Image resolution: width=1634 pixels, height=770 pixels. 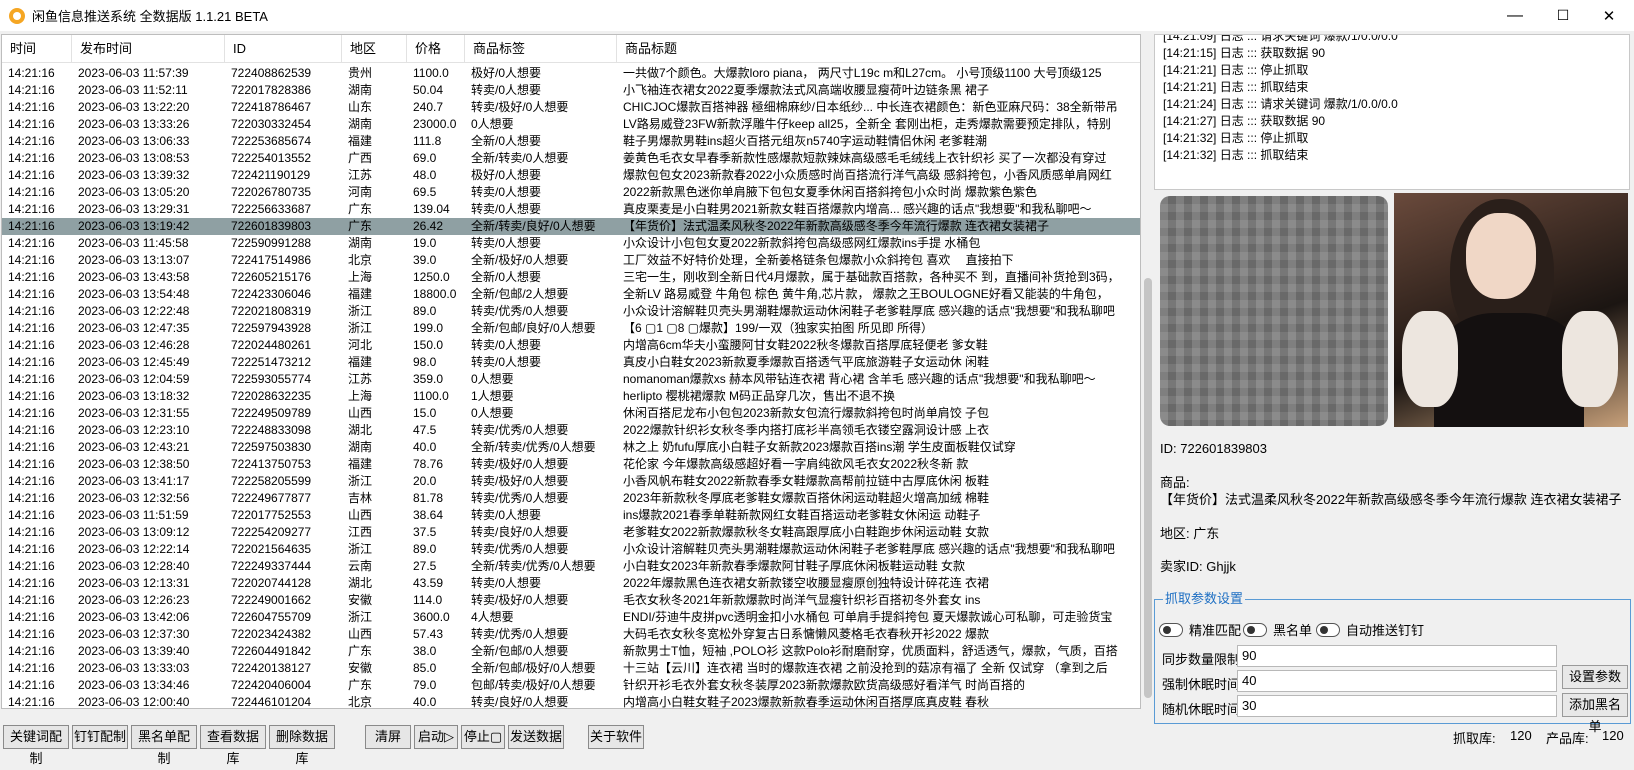 What do you see at coordinates (134, 464) in the screenshot?
I see `cell-publish-time: 2023-06-03 12:38:50` at bounding box center [134, 464].